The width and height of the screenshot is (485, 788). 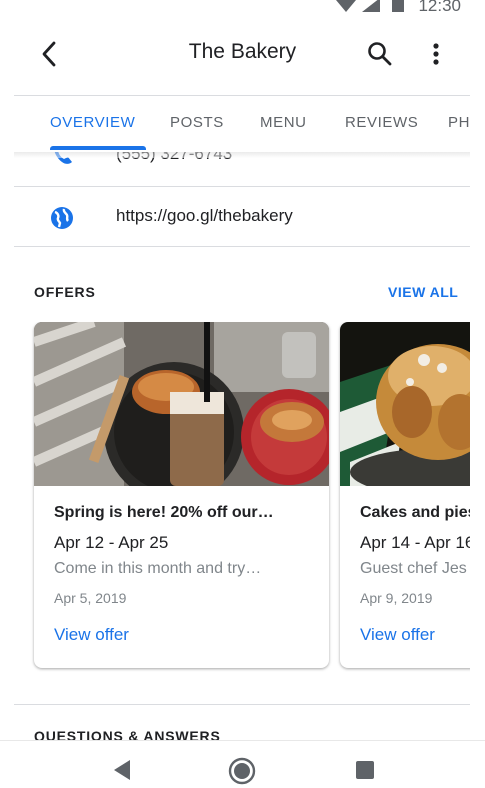 I want to click on offer-posted-date: Apr 9, 2019, so click(x=396, y=598).